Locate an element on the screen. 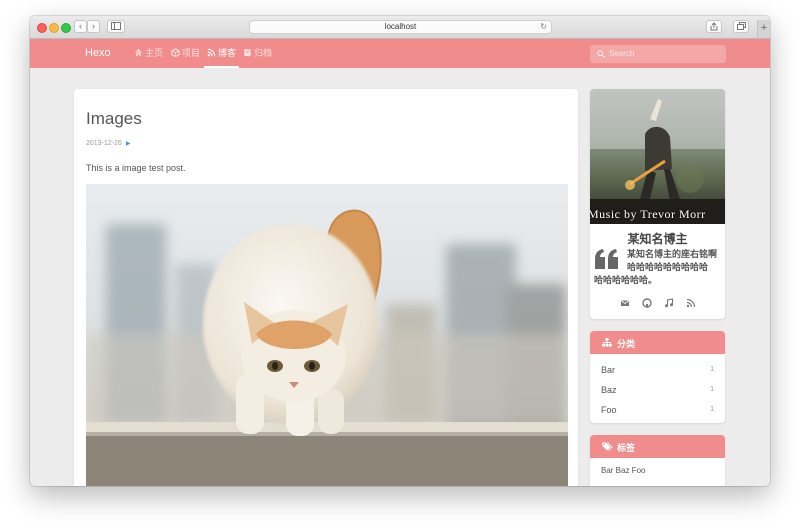 The width and height of the screenshot is (800, 529). reload-icon: ↻ is located at coordinates (543, 27).